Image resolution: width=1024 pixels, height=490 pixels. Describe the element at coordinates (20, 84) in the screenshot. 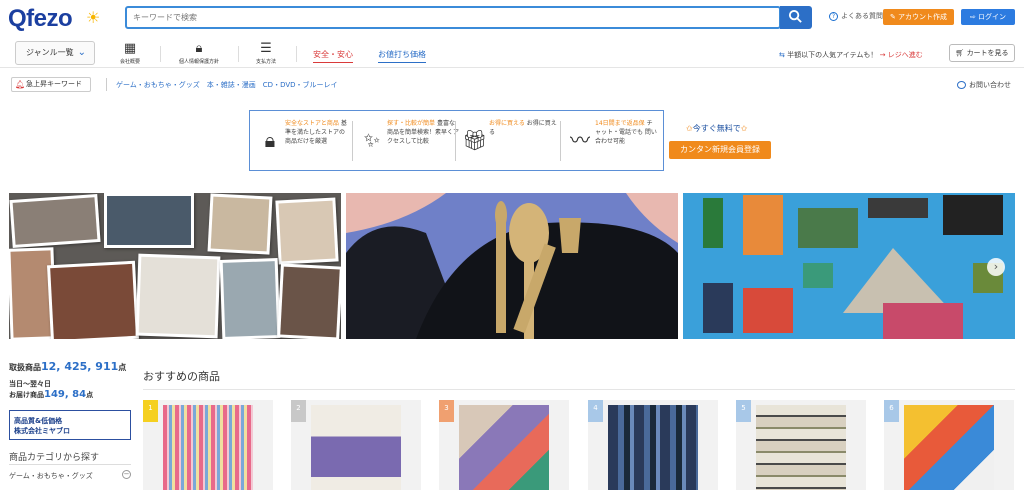

I see `bell-icon: 🔔︎` at that location.